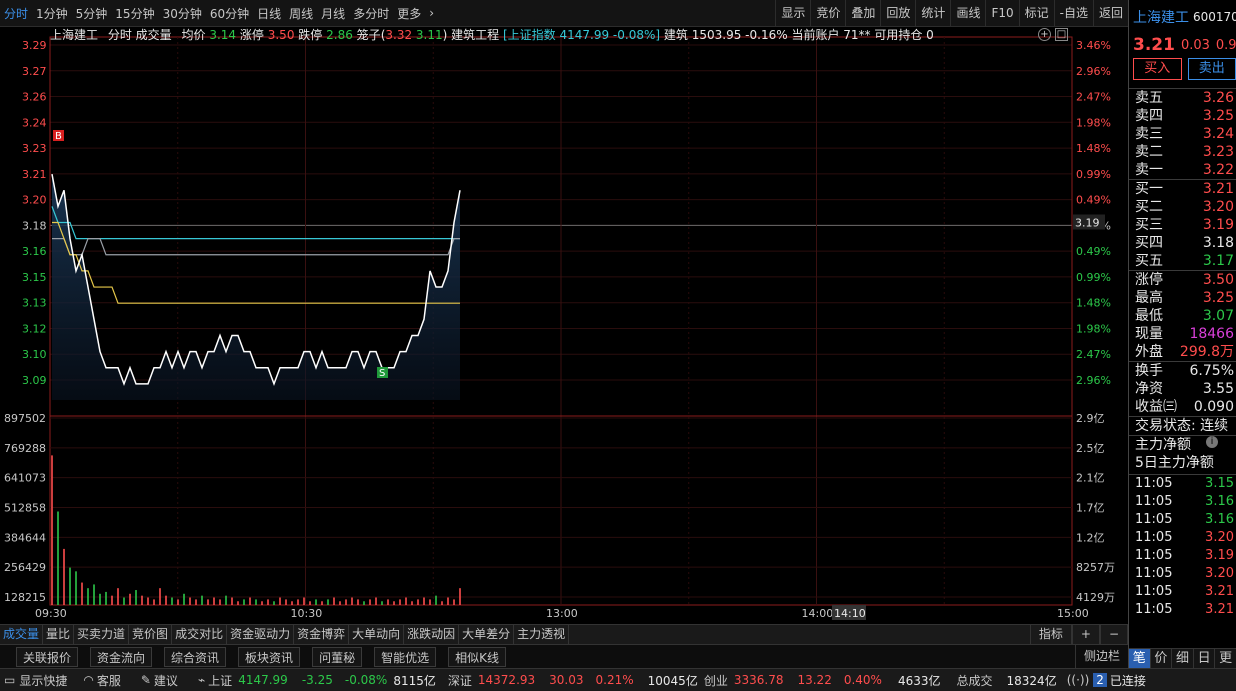 Image resolution: width=1236 pixels, height=691 pixels. Describe the element at coordinates (34, 277) in the screenshot. I see `price-tick-label: 3.15` at that location.